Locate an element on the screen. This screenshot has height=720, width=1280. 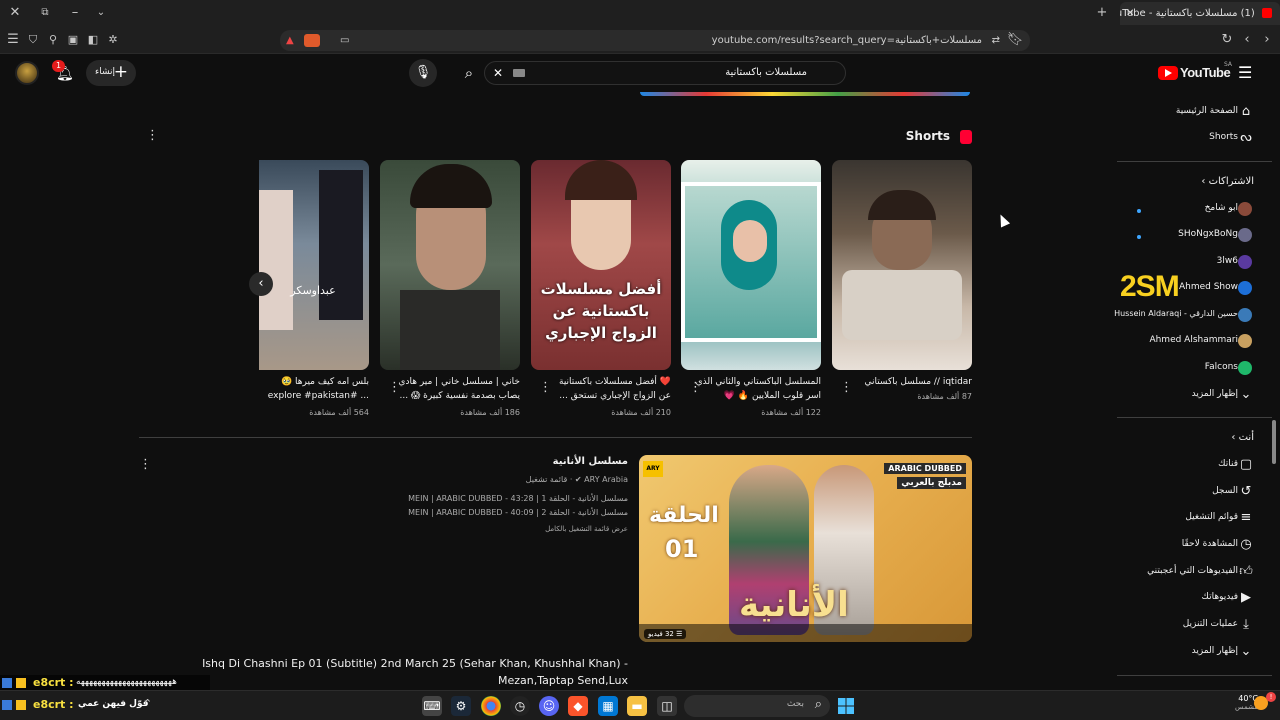
file-explorer-icon: ▬ is located at coordinates (637, 706).